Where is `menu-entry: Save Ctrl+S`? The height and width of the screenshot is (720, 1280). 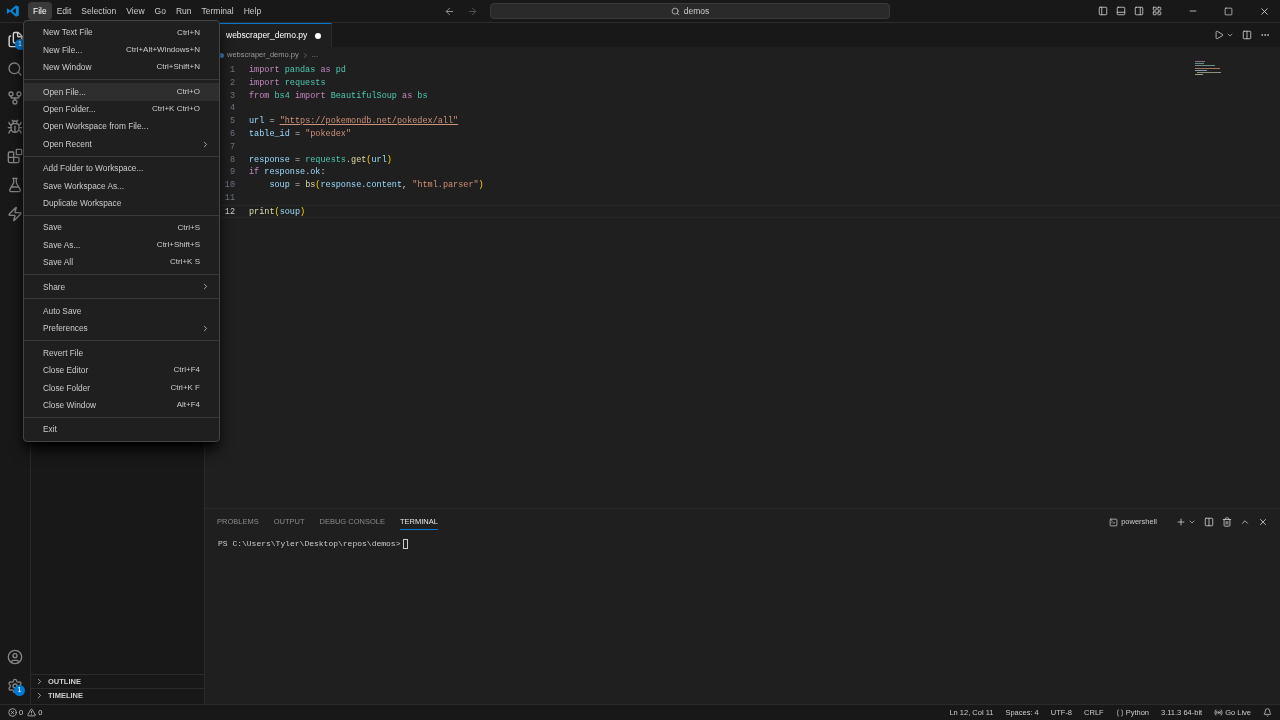
menu-entry: Save Ctrl+S is located at coordinates (121, 227).